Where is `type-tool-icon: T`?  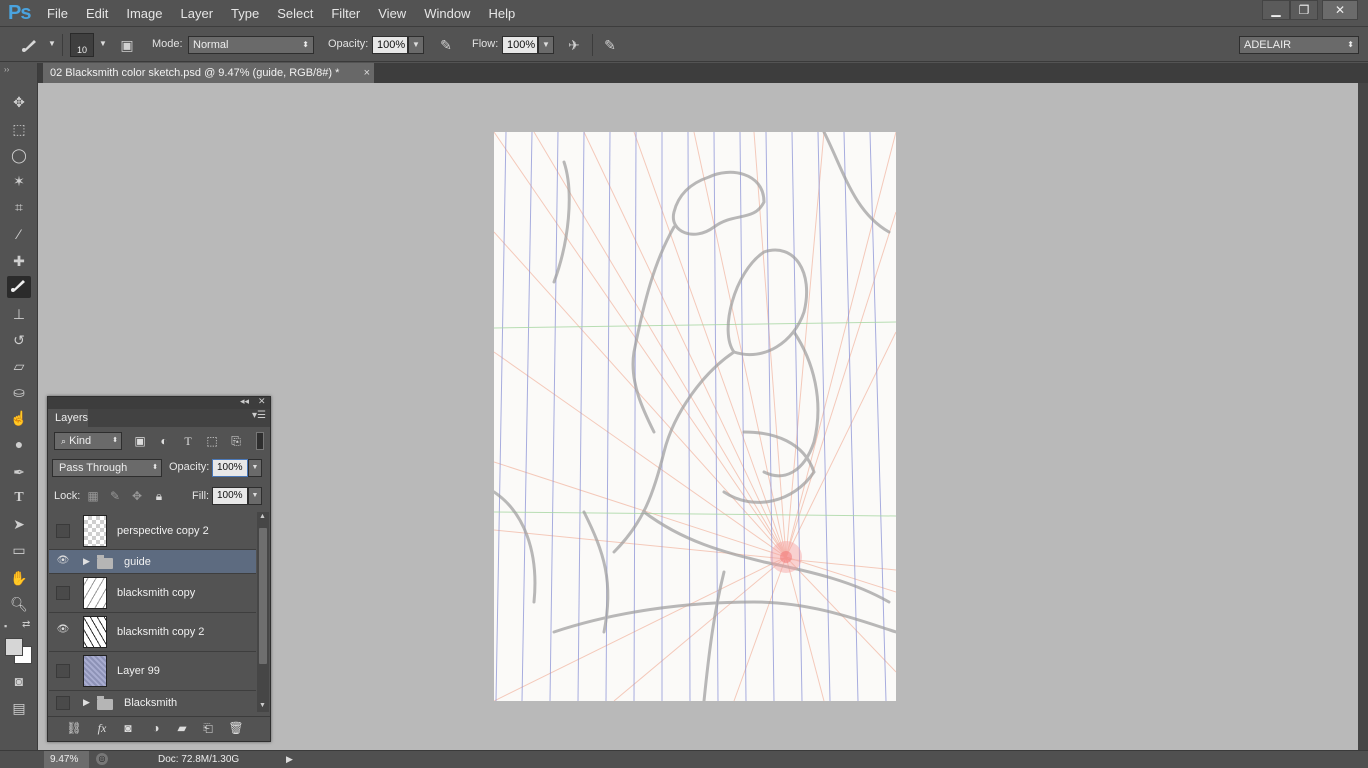
type-tool-icon: T is located at coordinates (19, 498).